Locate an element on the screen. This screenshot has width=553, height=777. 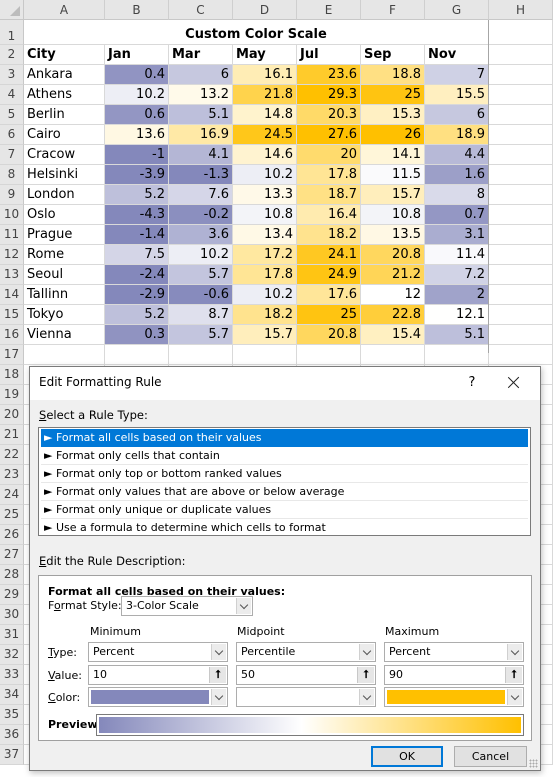
column-header: H is located at coordinates (521, 10).